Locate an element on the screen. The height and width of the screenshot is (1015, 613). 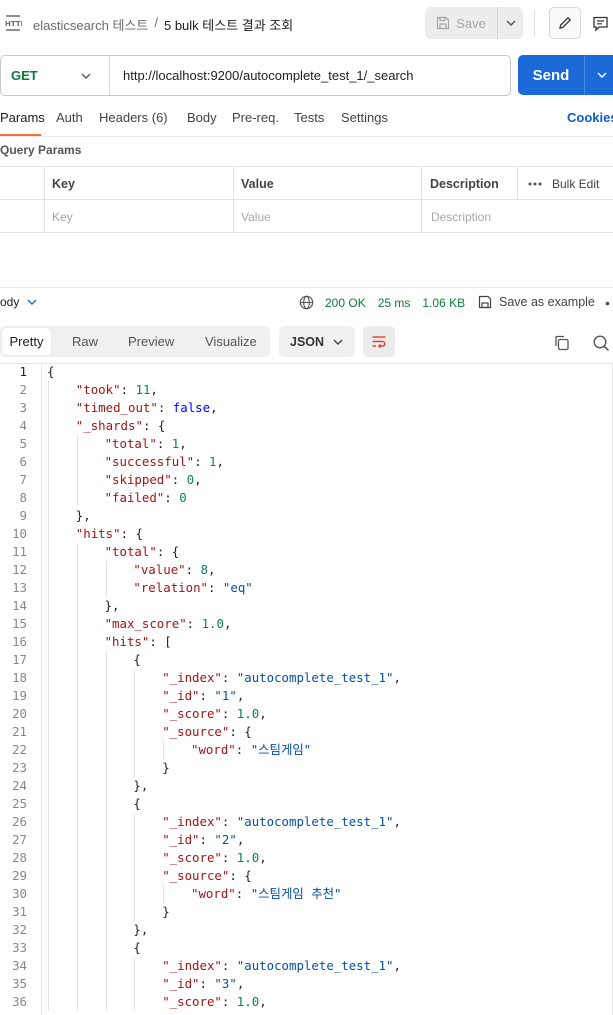
code-token: "successful" is located at coordinates (149, 461).